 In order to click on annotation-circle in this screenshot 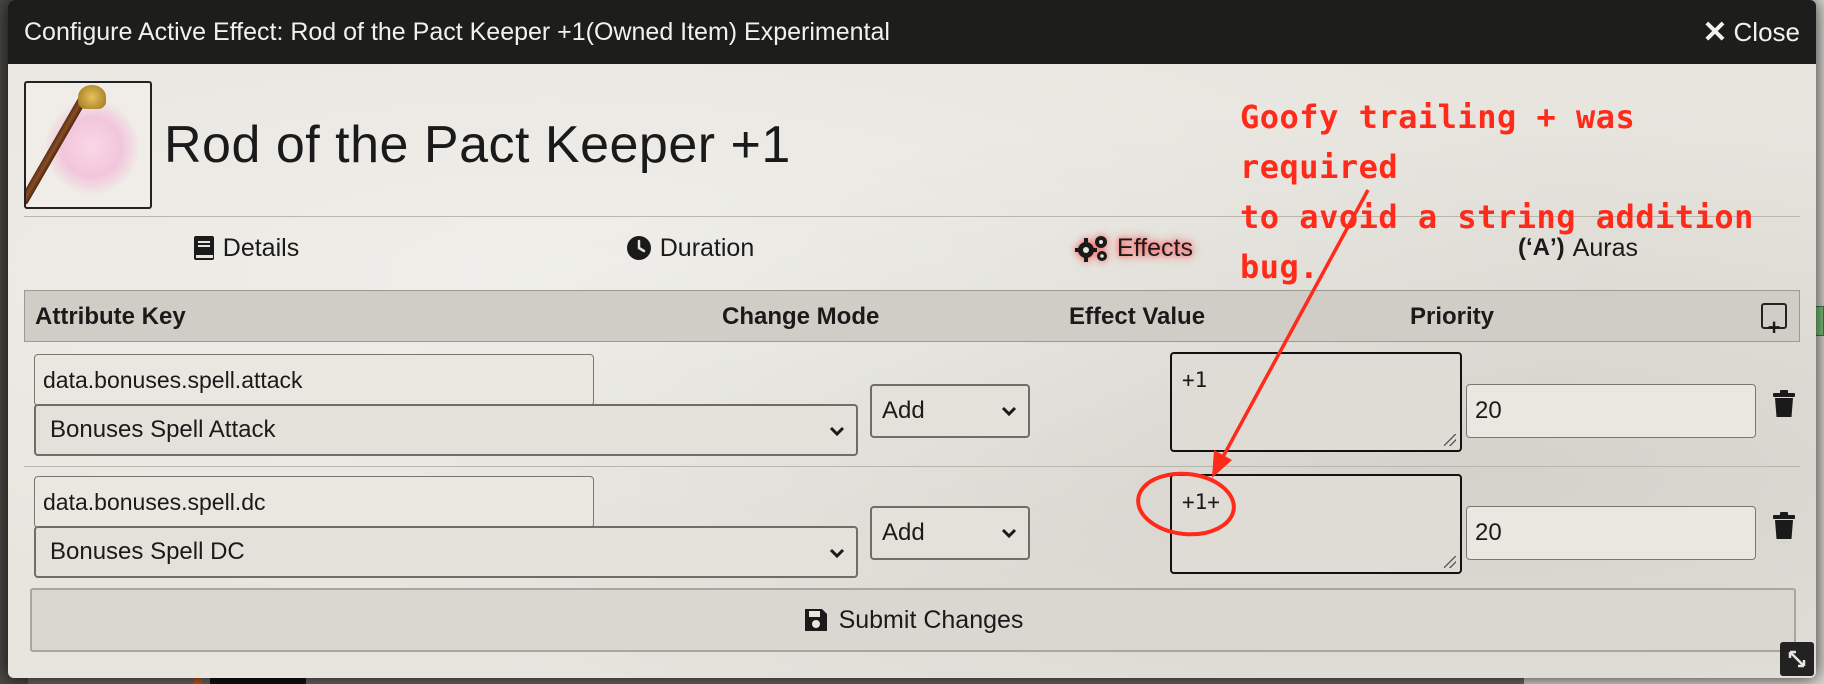, I will do `click(1186, 504)`.